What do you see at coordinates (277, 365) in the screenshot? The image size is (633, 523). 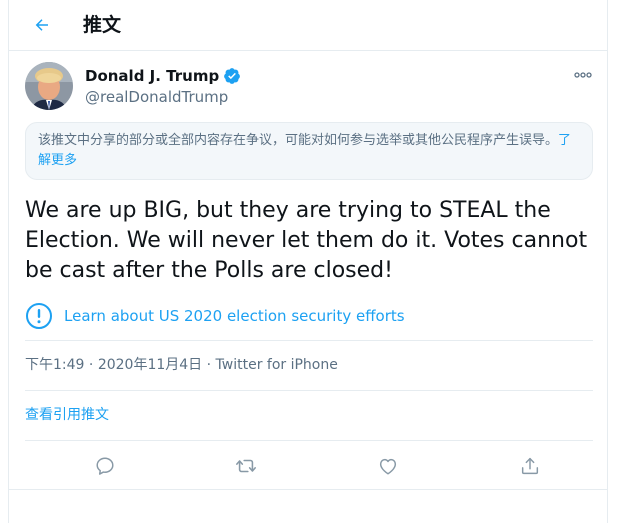 I see `tweet-source: Twitter for iPhone` at bounding box center [277, 365].